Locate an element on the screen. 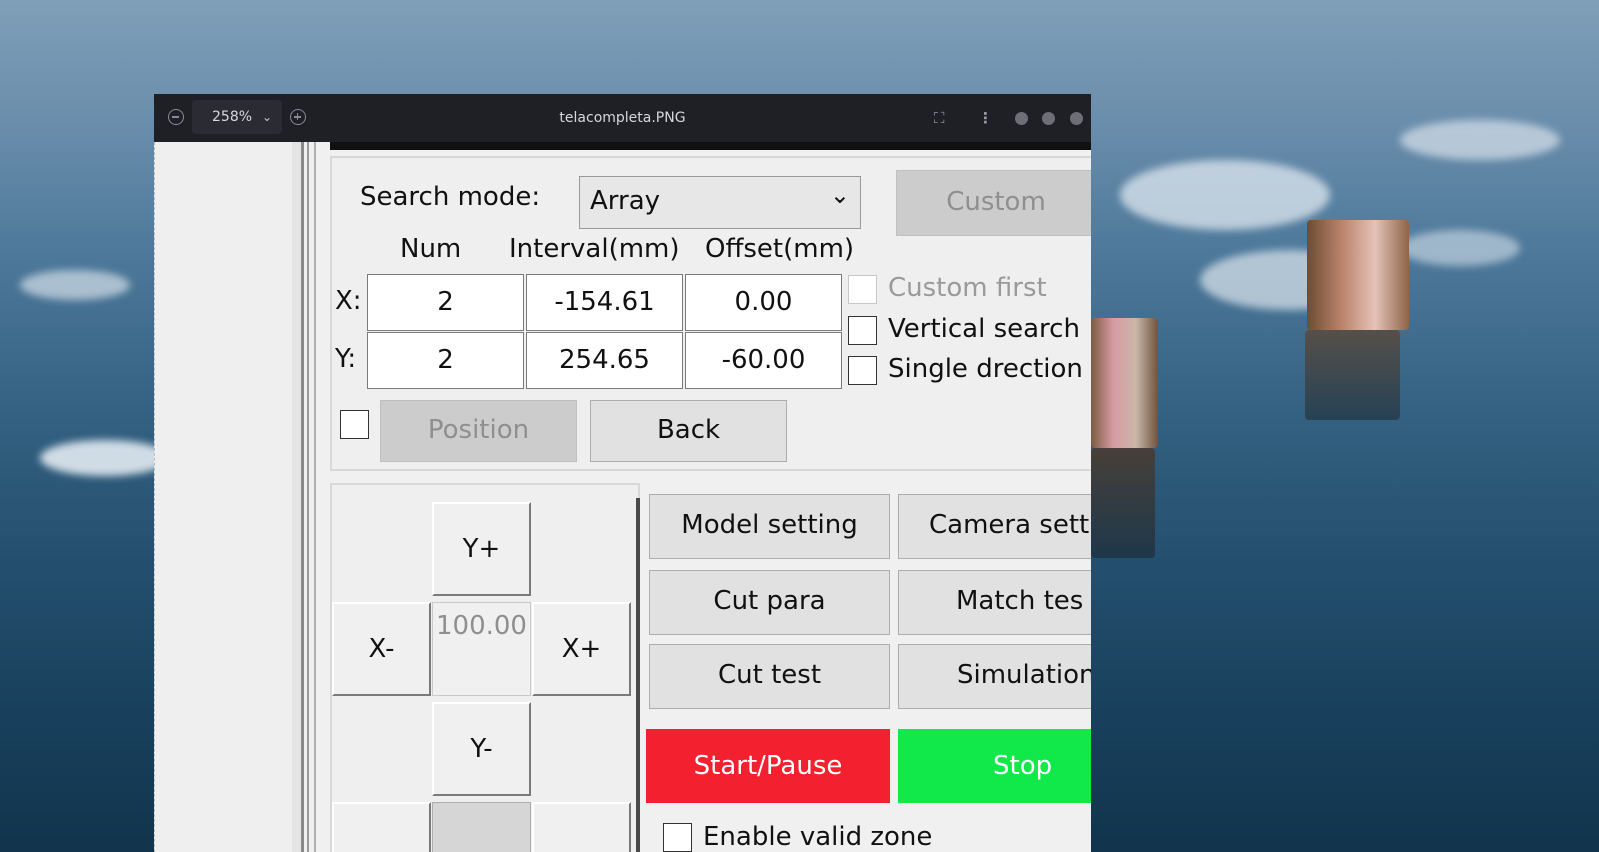  x-num-field: 2 is located at coordinates (445, 302).